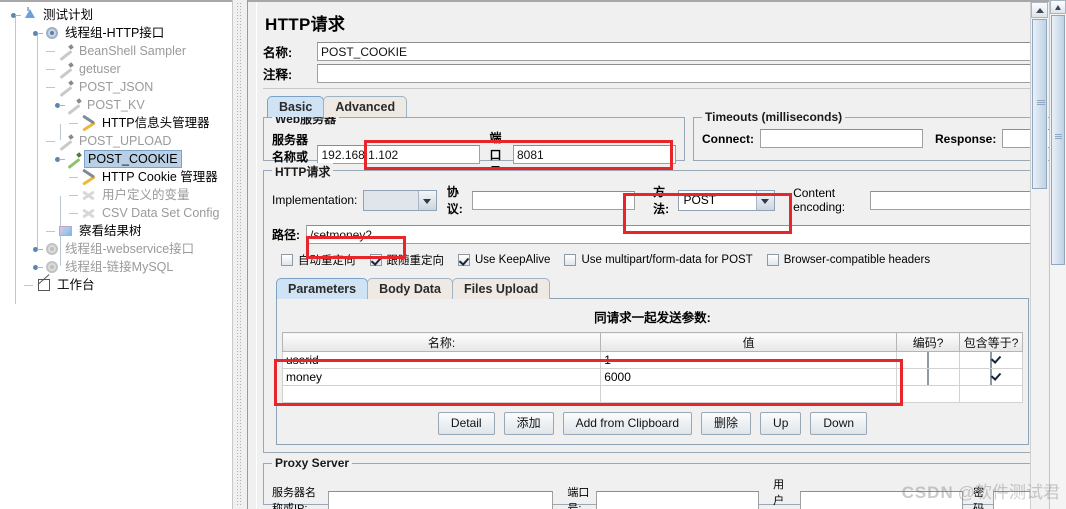  What do you see at coordinates (119, 249) in the screenshot?
I see `tree-node-thread-group-webservice: 线程组-webservice接口` at bounding box center [119, 249].